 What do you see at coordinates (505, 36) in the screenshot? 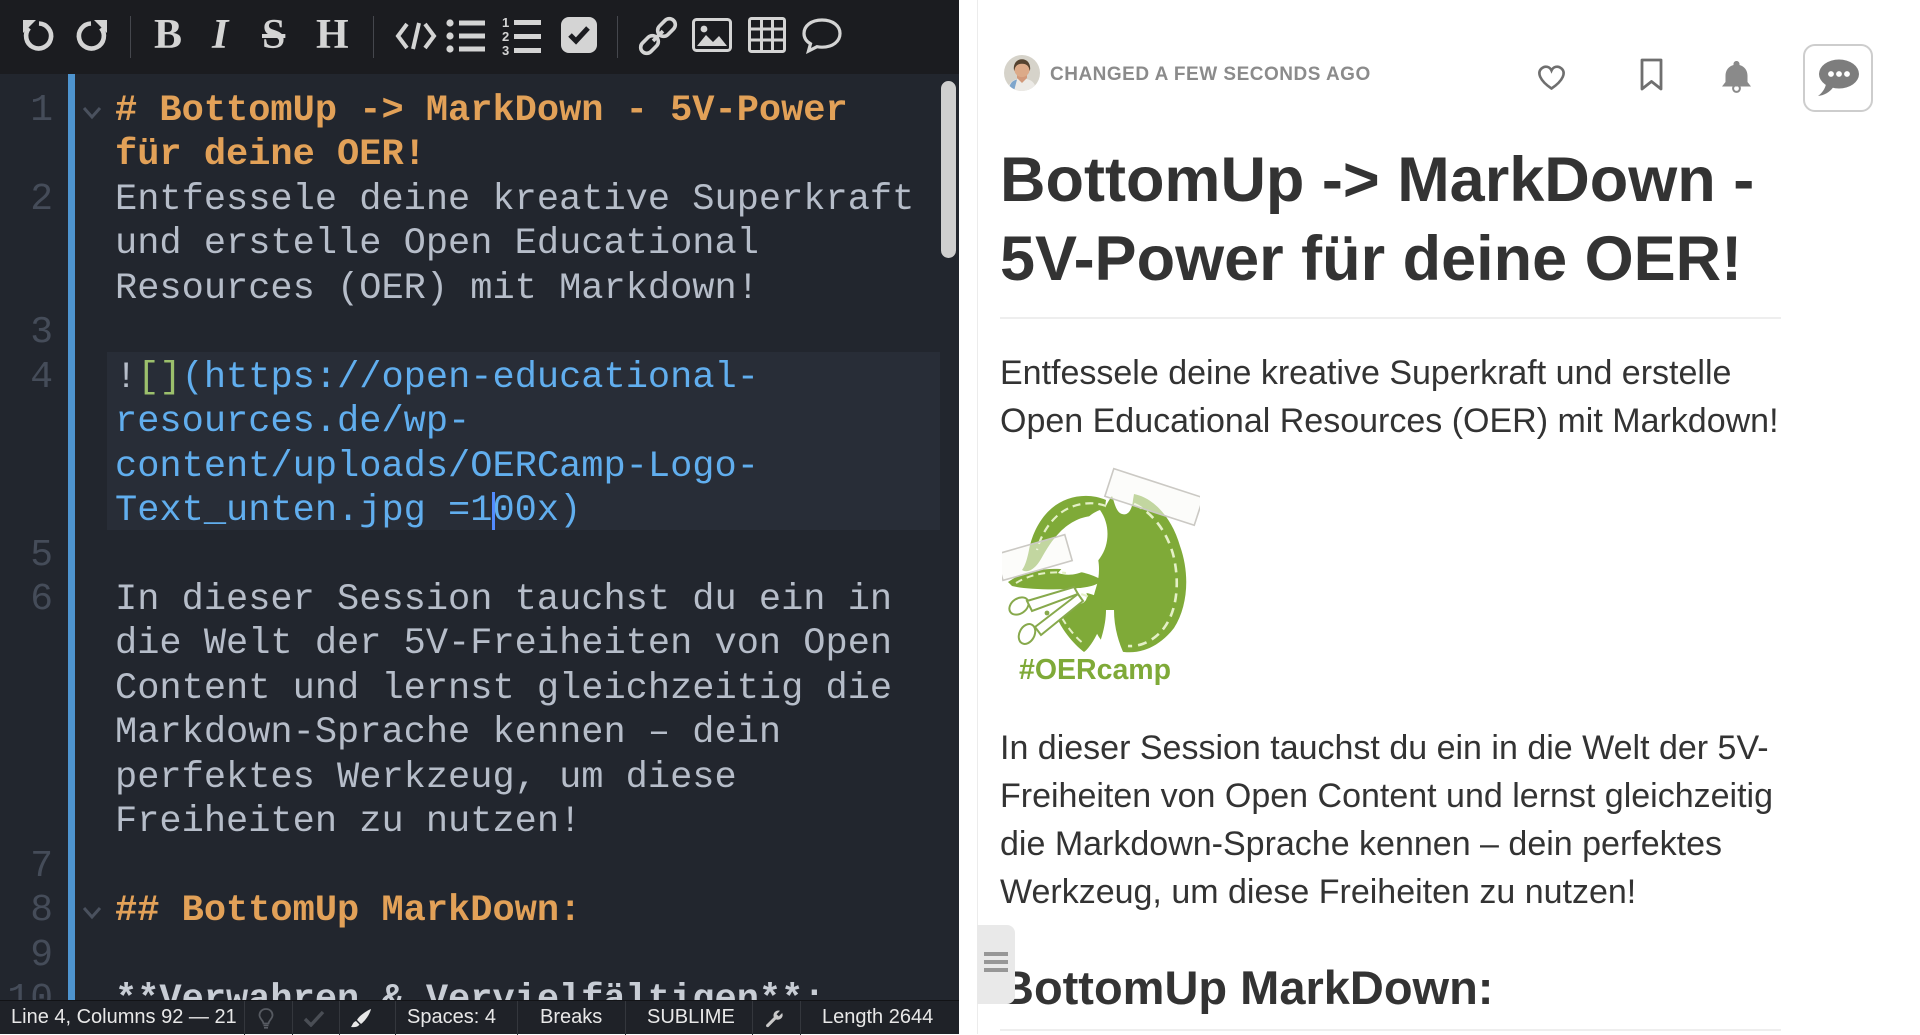
I see `svg-text: 2` at bounding box center [505, 36].